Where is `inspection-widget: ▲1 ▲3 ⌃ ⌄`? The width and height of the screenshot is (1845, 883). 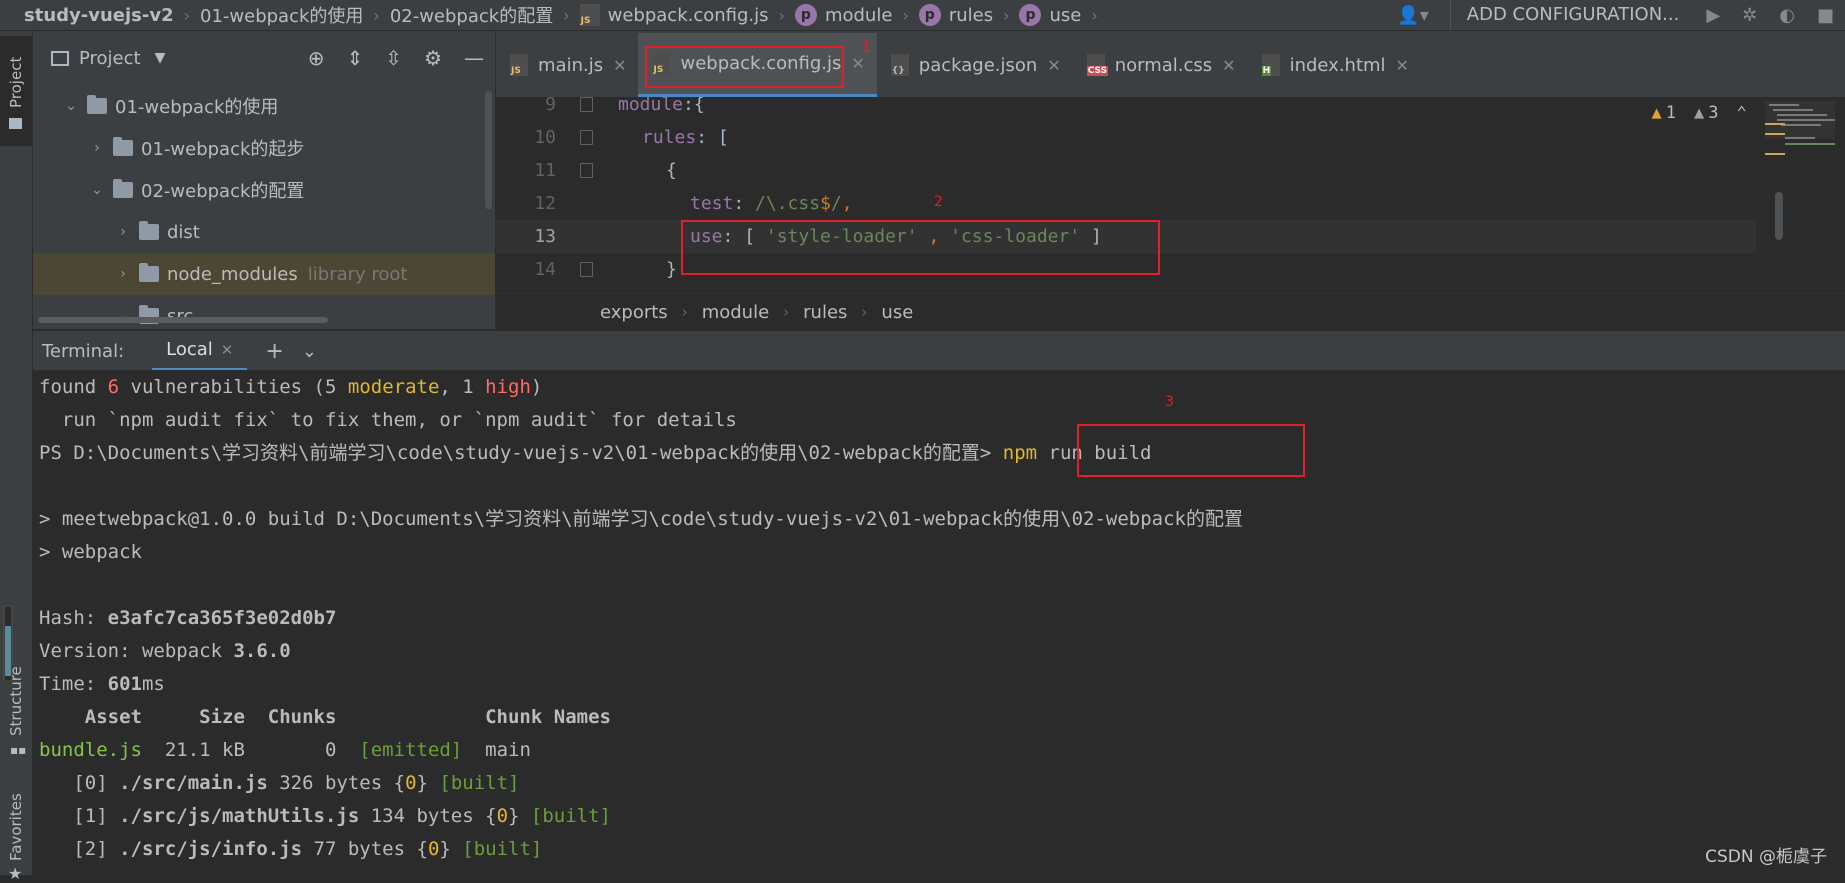
inspection-widget: ▲1 ▲3 ⌃ ⌄ is located at coordinates (1714, 113).